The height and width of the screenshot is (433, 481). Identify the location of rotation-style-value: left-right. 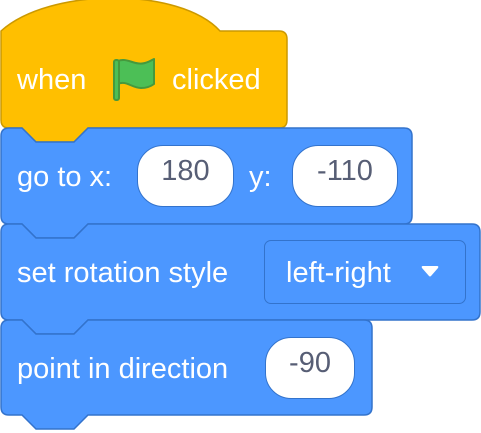
(338, 273).